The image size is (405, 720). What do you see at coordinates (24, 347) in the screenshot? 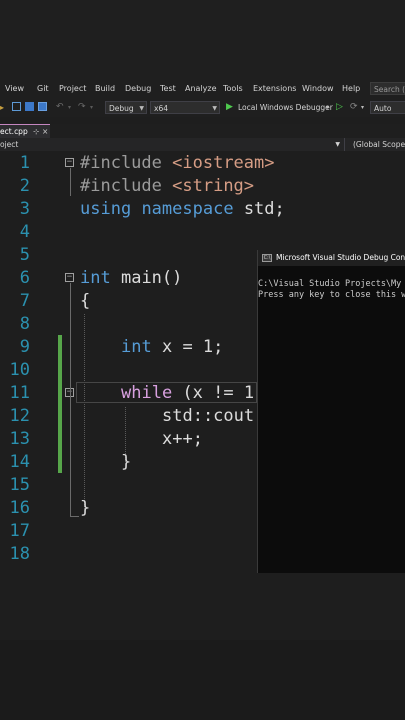
I see `line-number: 9` at bounding box center [24, 347].